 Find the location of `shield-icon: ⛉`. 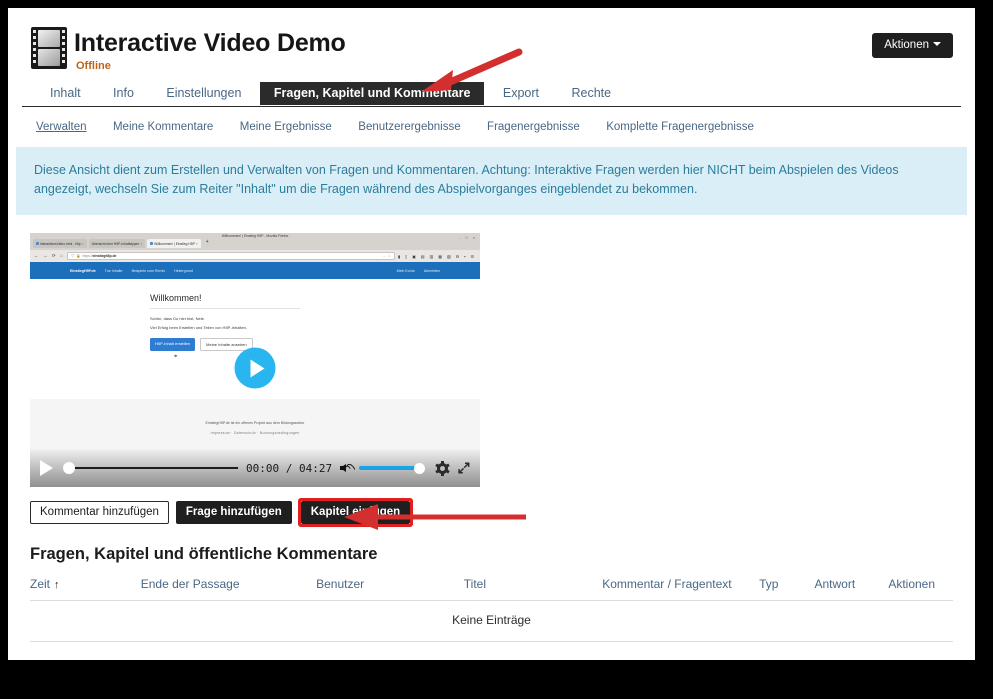

shield-icon: ⛉ is located at coordinates (72, 256).